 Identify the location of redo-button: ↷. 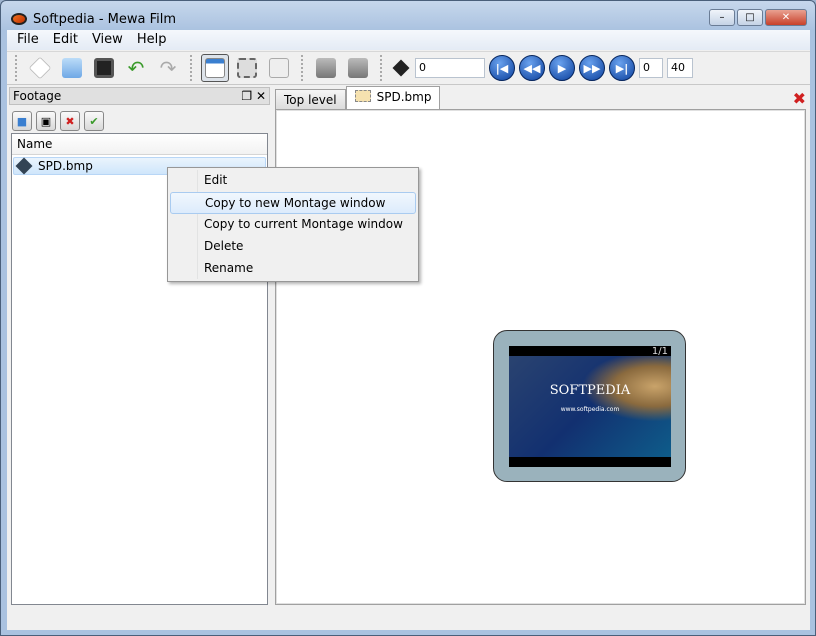
(168, 68).